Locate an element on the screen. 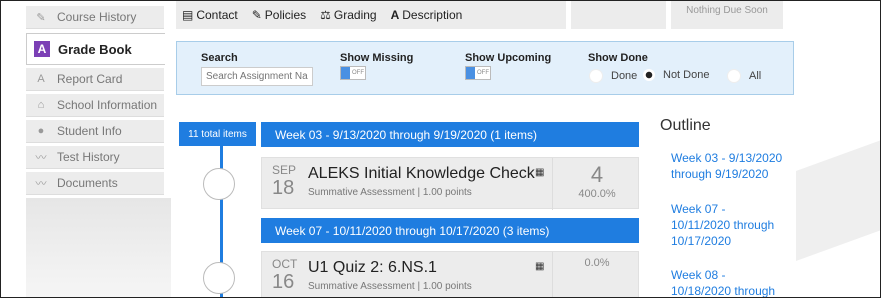 This screenshot has width=881, height=298. radio-label: Not Done is located at coordinates (686, 75).